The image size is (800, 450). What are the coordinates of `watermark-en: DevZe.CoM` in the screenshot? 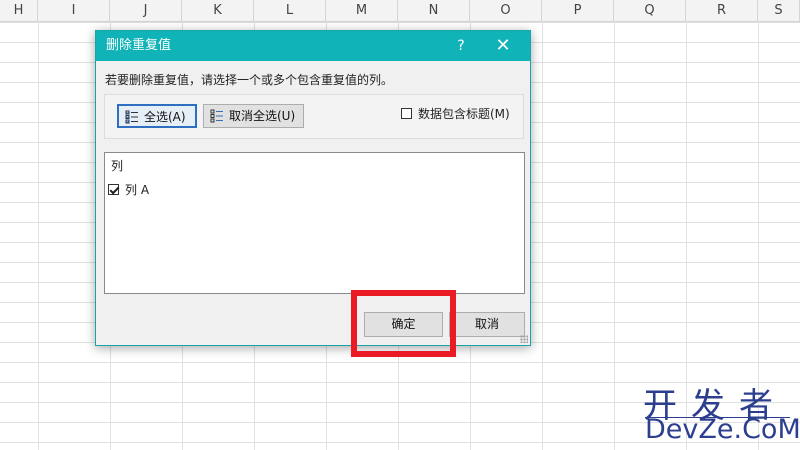 It's located at (722, 429).